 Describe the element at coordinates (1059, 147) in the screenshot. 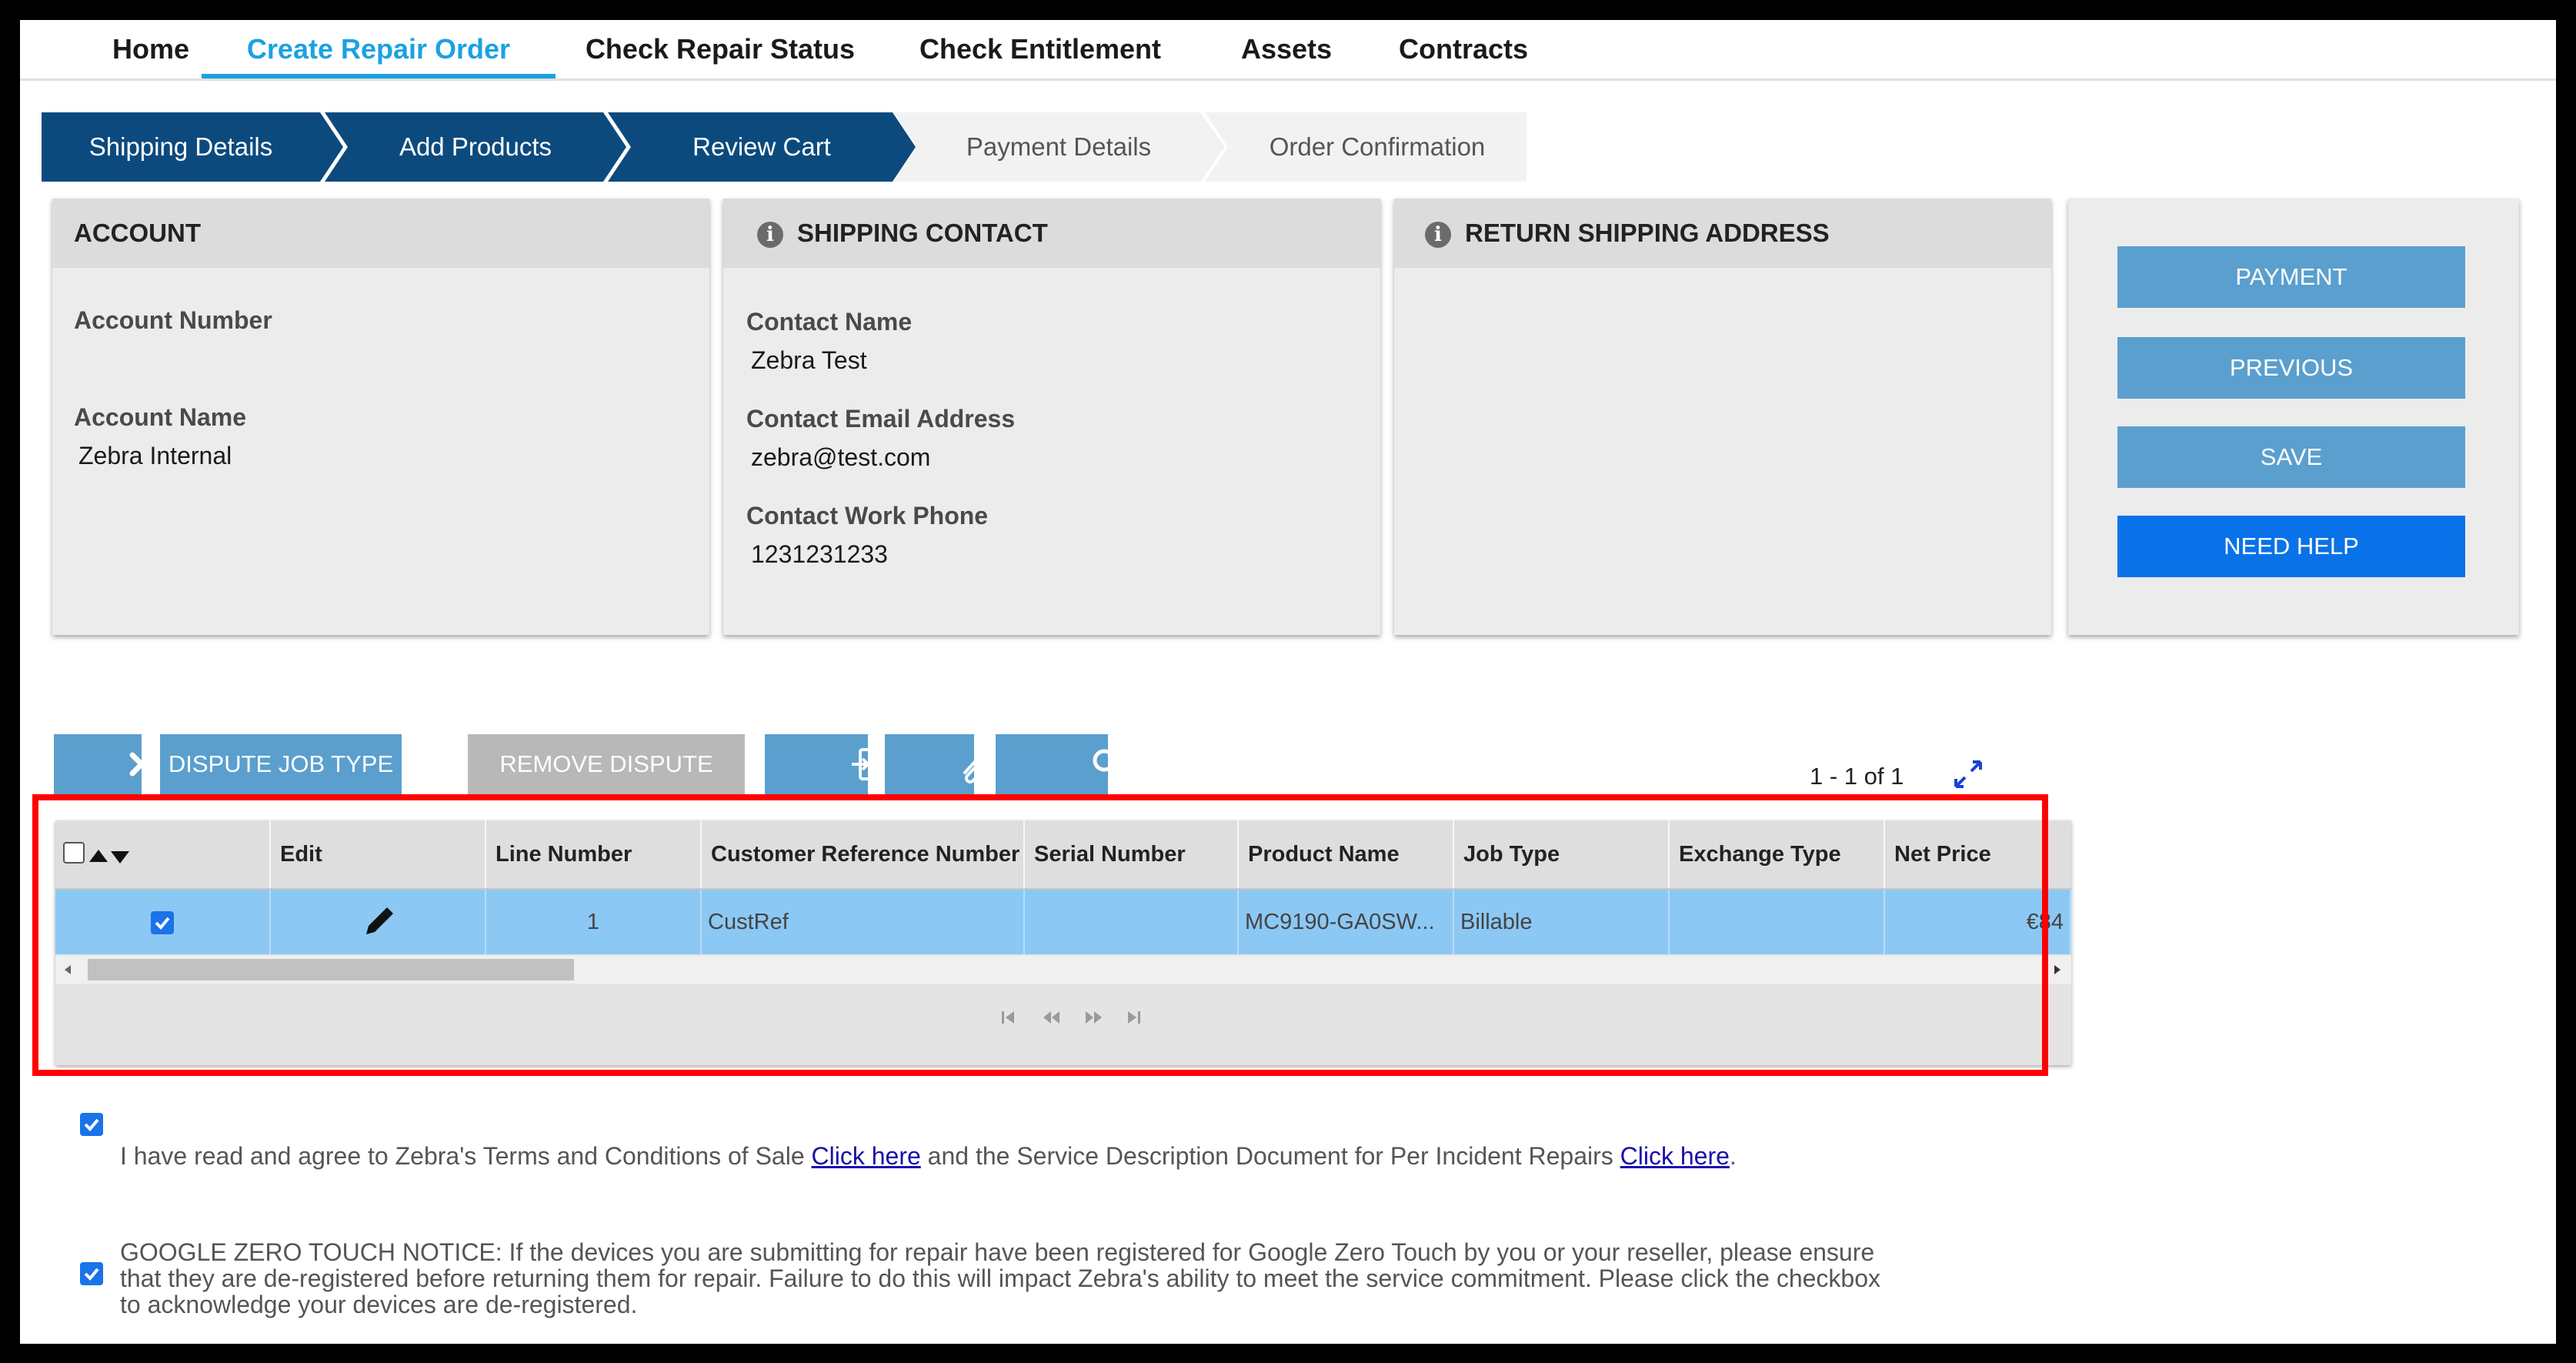

I see `step-payment-details: Payment Details` at that location.